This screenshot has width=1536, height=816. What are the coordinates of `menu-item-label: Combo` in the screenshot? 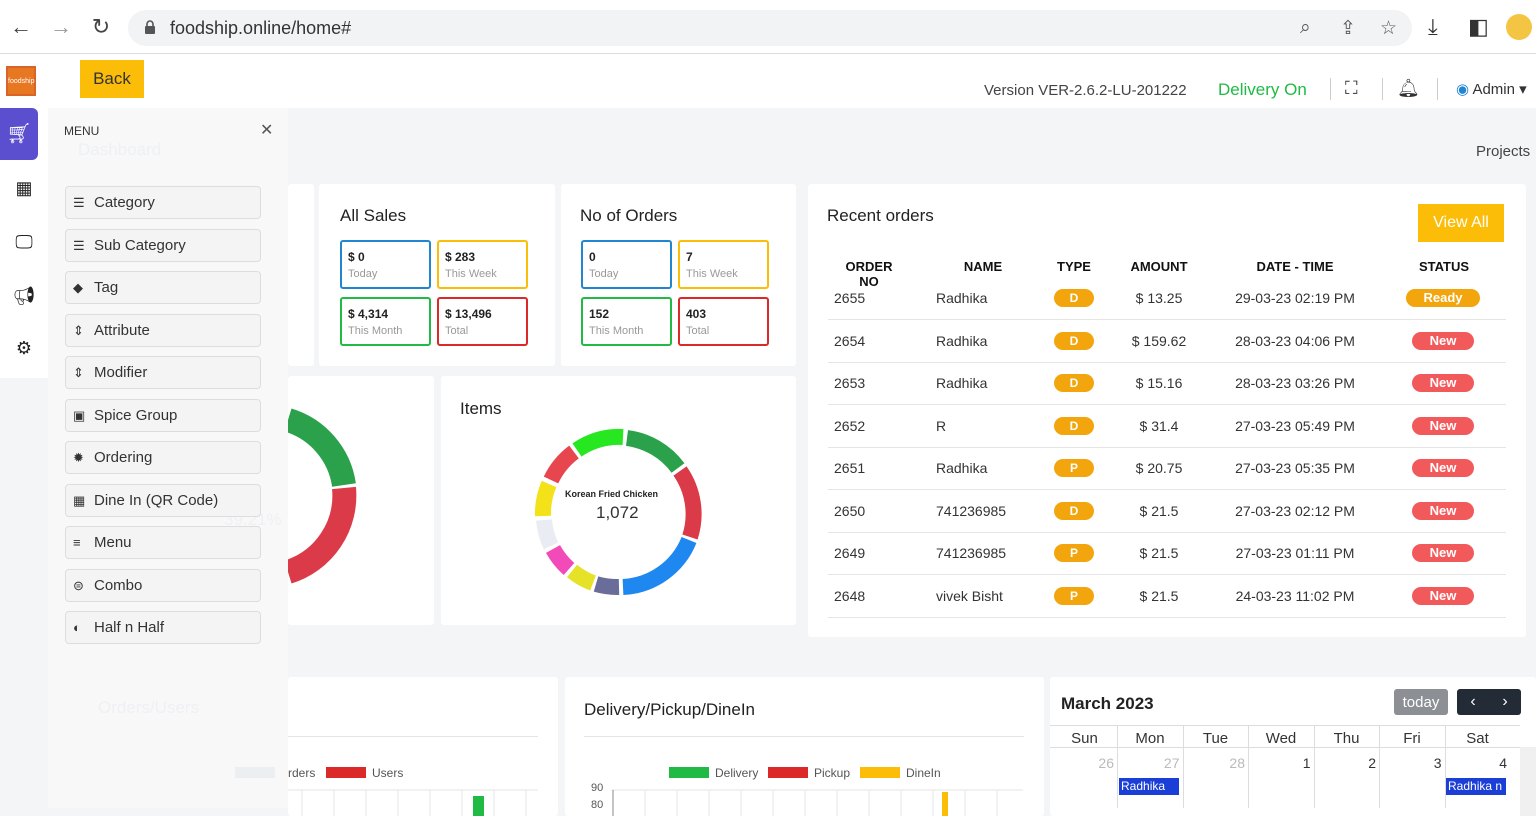 It's located at (118, 585).